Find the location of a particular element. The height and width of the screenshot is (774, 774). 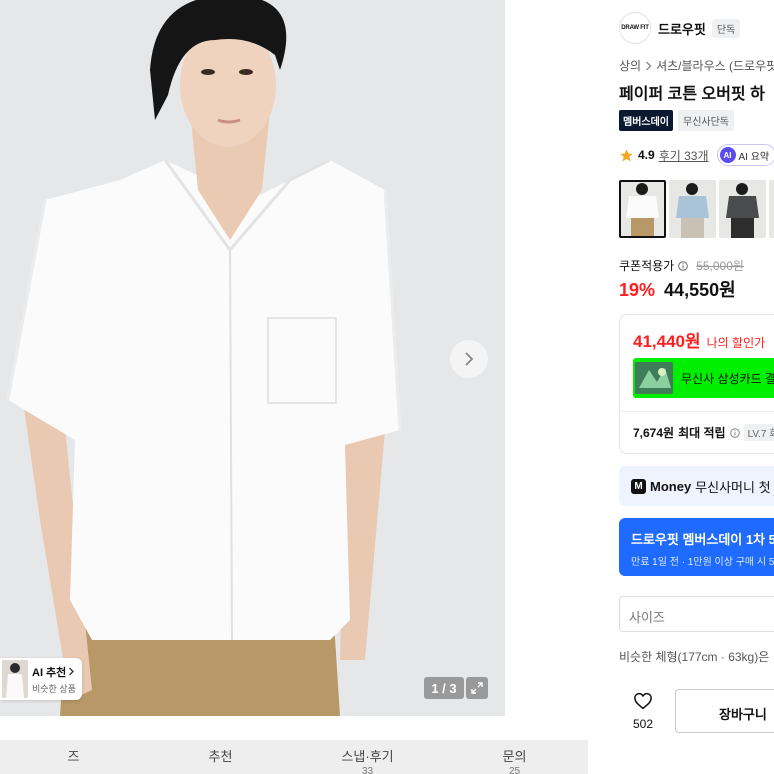

tab-recommend: 추천 is located at coordinates (220, 757).